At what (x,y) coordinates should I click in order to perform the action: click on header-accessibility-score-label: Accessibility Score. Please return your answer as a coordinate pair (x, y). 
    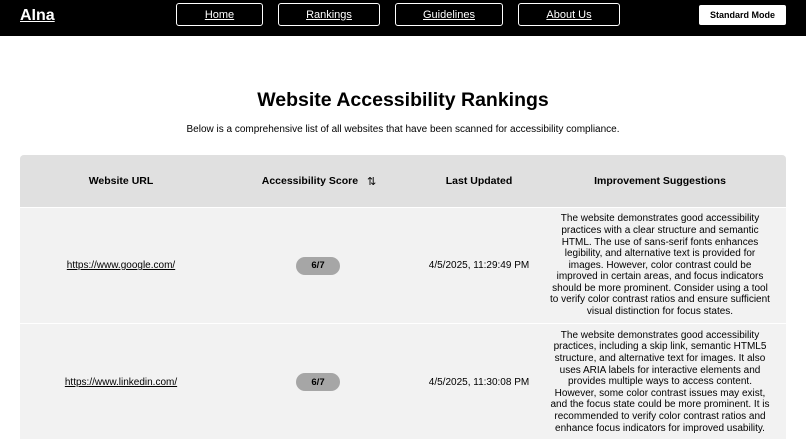
    Looking at the image, I should click on (310, 181).